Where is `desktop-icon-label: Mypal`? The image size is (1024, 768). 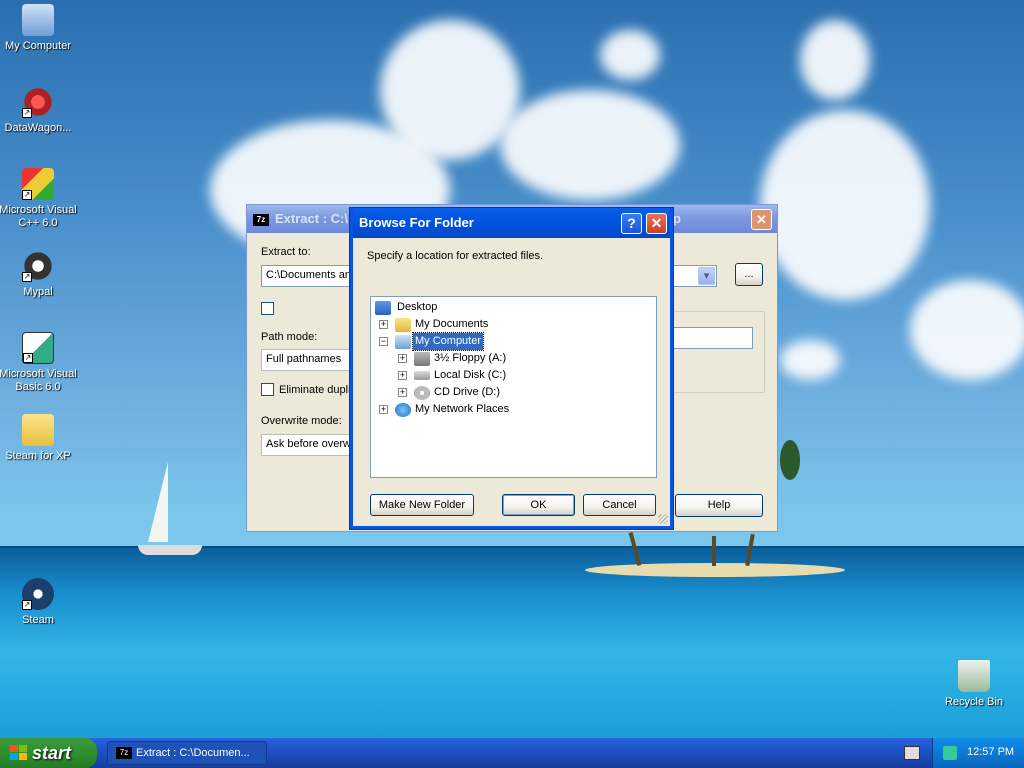
desktop-icon-label: Mypal is located at coordinates (38, 292).